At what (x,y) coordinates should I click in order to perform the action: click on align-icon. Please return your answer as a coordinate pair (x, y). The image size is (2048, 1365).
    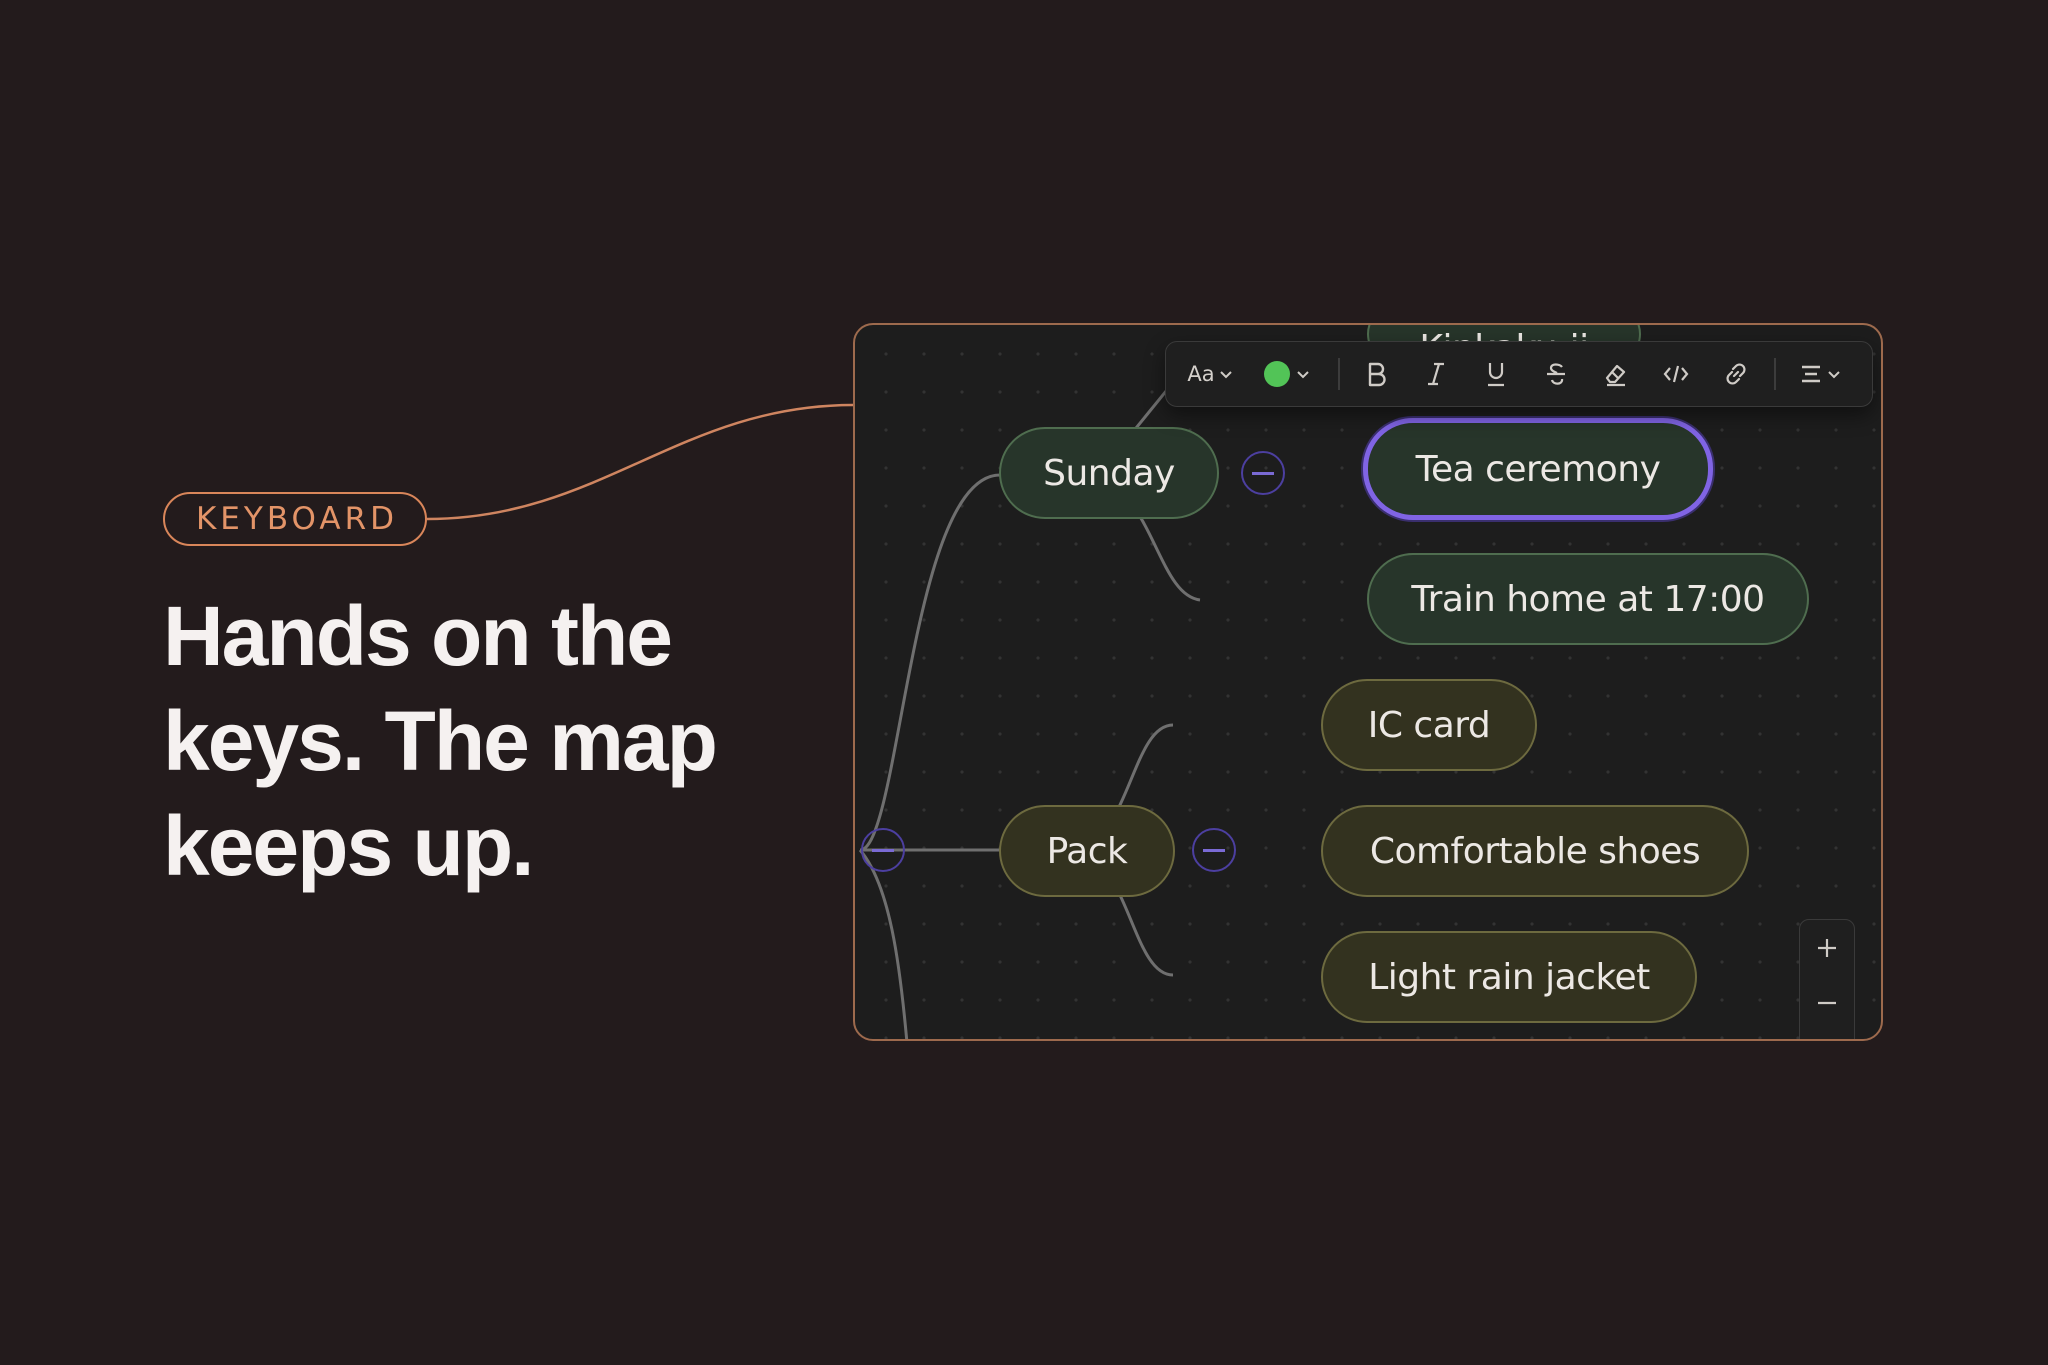
    Looking at the image, I should click on (1811, 374).